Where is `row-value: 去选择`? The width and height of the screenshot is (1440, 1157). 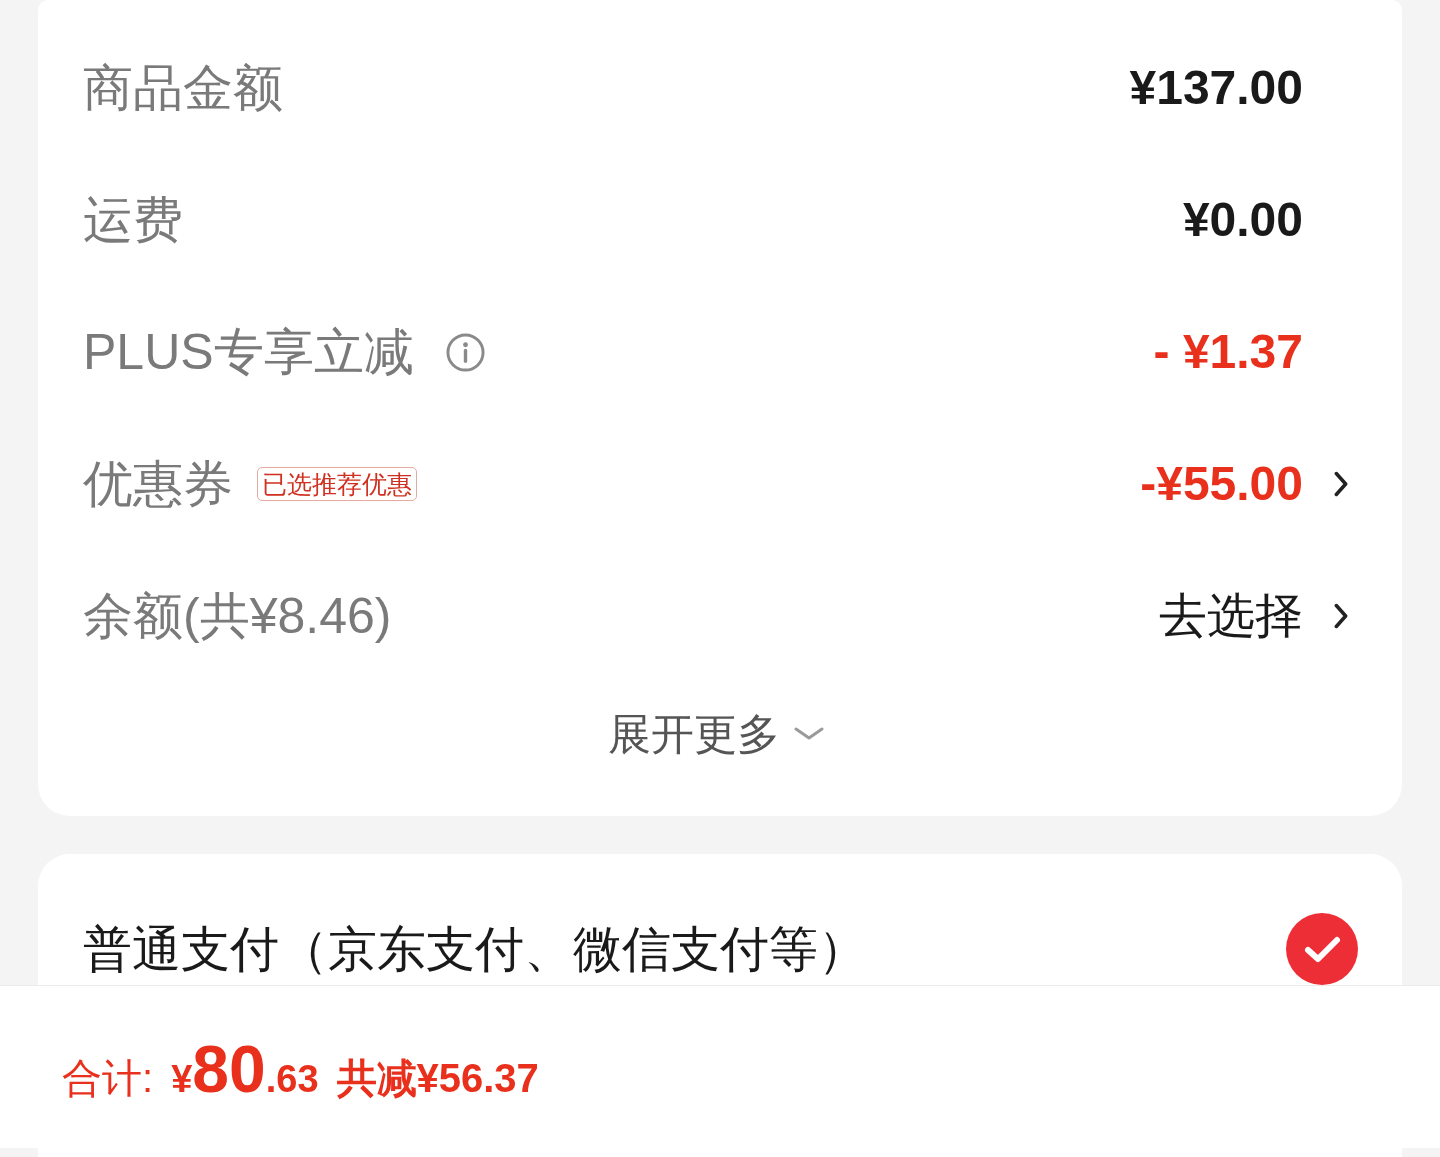
row-value: 去选择 is located at coordinates (1231, 616).